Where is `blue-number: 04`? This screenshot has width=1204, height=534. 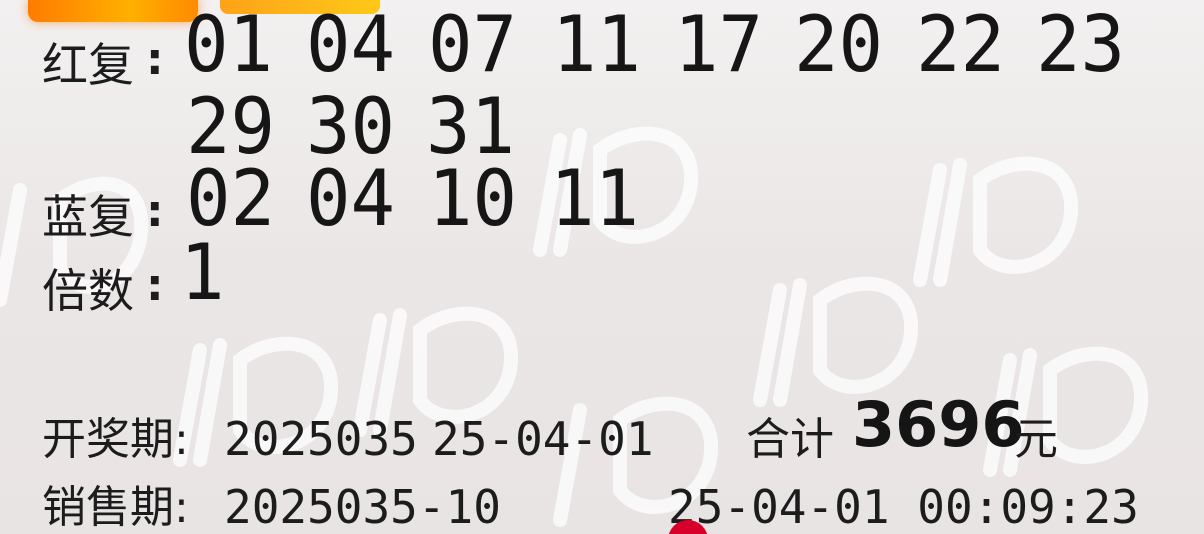 blue-number: 04 is located at coordinates (351, 198).